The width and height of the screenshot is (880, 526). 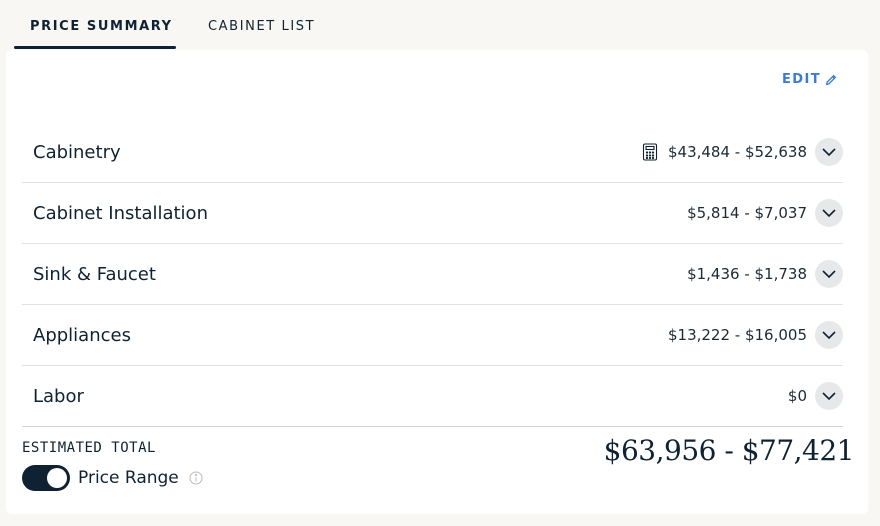 I want to click on tab-bar: PRICE SUMMARY CABINET LIST, so click(x=440, y=25).